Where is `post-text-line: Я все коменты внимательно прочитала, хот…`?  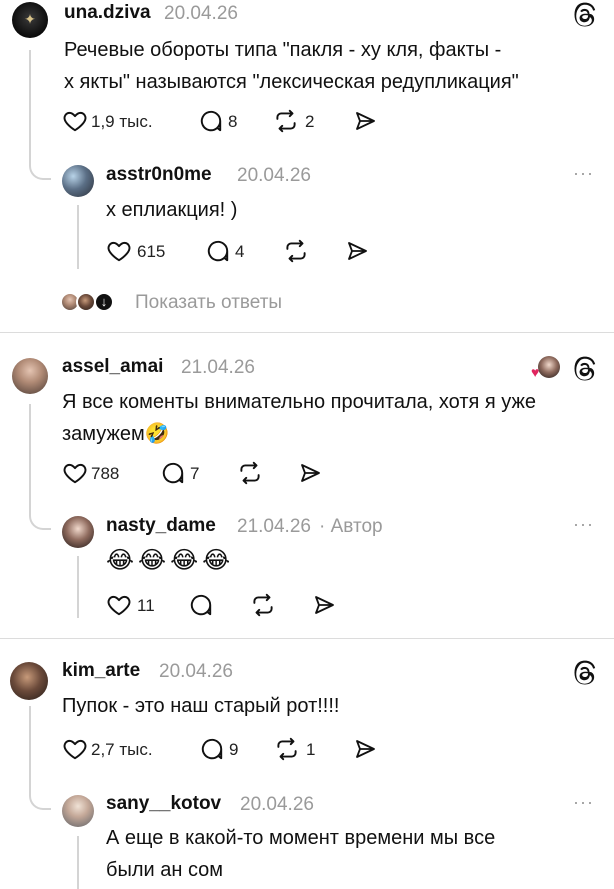 post-text-line: Я все коменты внимательно прочитала, хот… is located at coordinates (299, 402).